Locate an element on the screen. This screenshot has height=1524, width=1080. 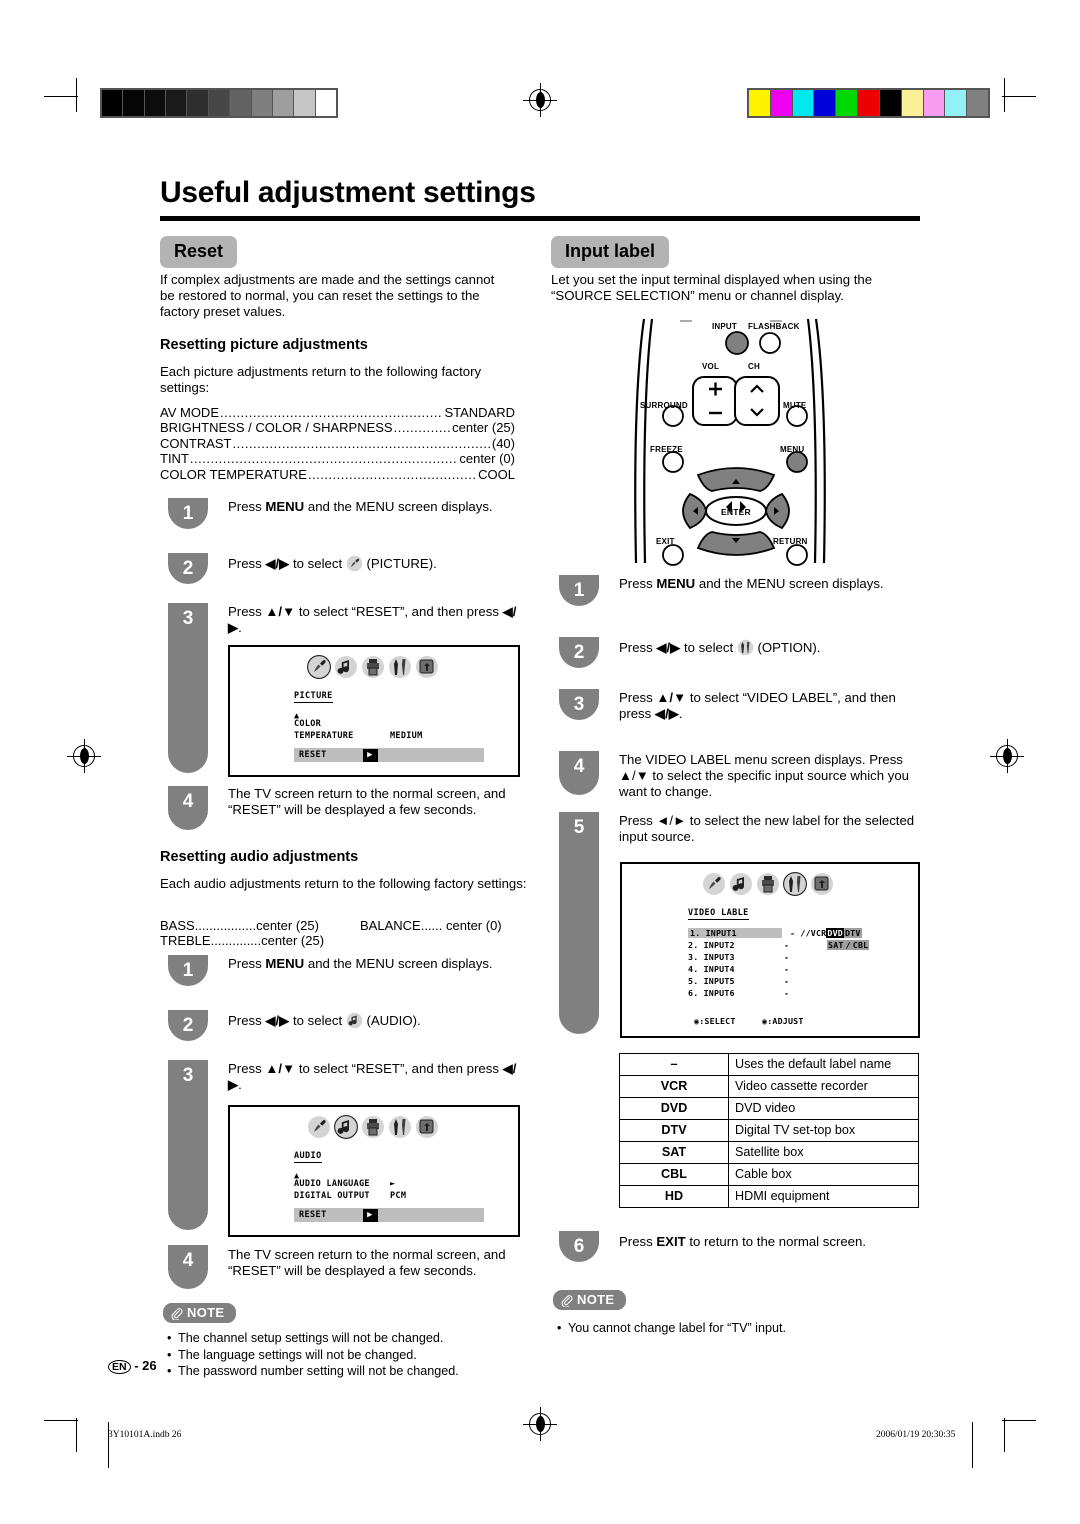
locale-badge: EN is located at coordinates (119, 1367).